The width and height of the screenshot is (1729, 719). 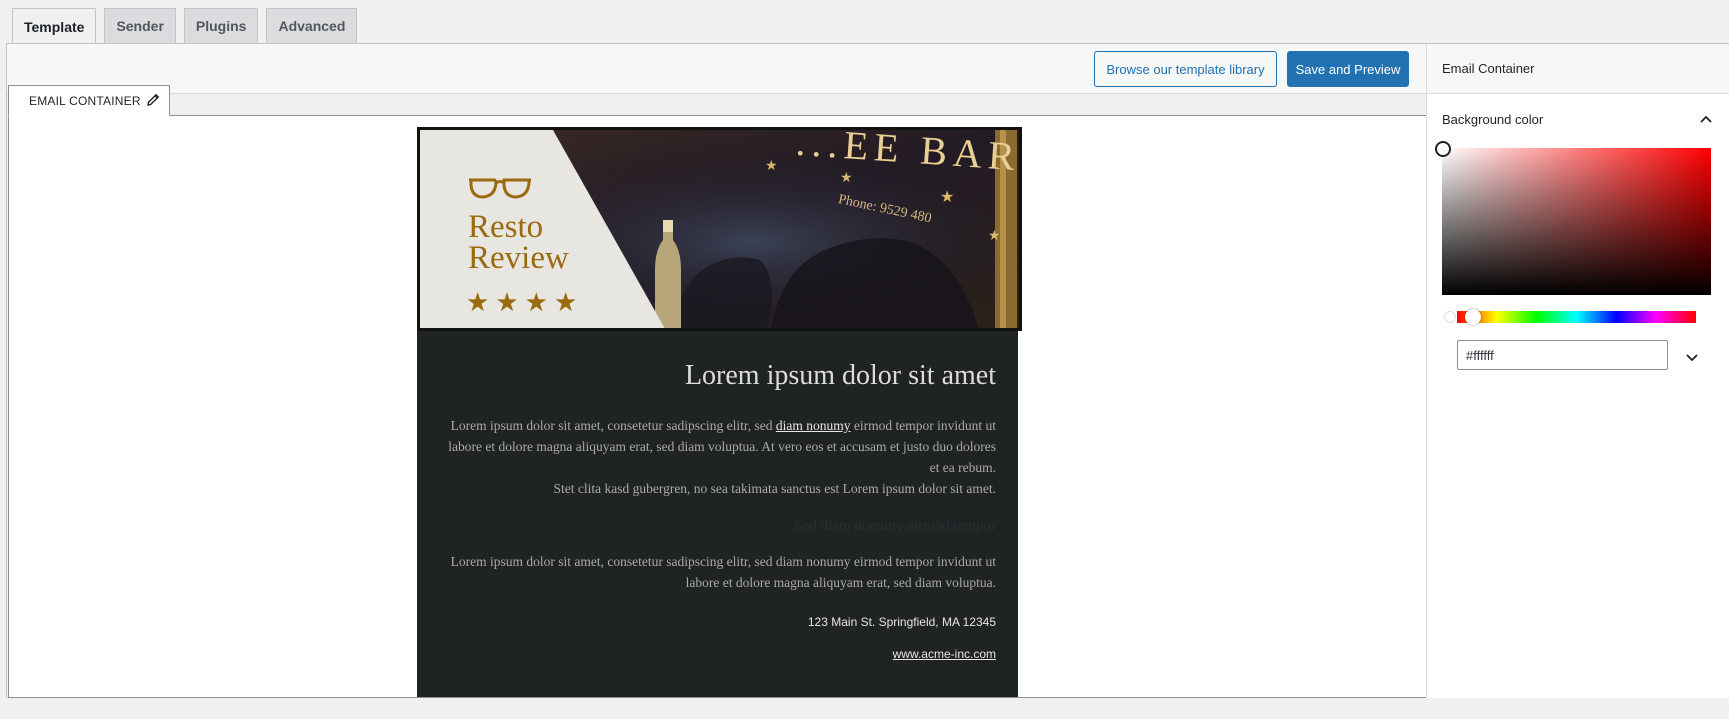 What do you see at coordinates (140, 25) in the screenshot?
I see `tab-sender: Sender` at bounding box center [140, 25].